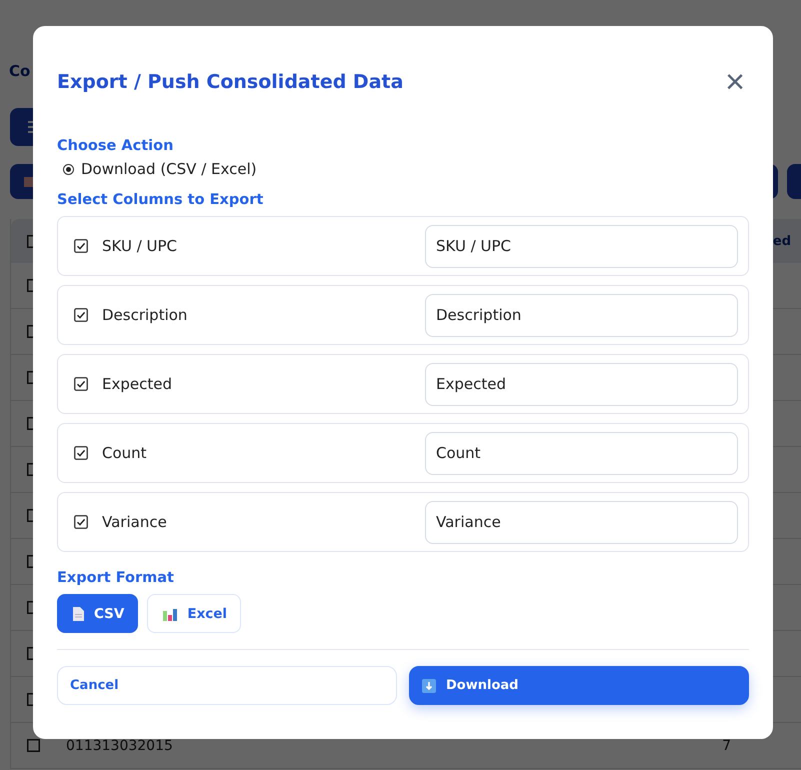 The image size is (801, 770). I want to click on dialog-title: Export / Push Consolidated Data, so click(230, 82).